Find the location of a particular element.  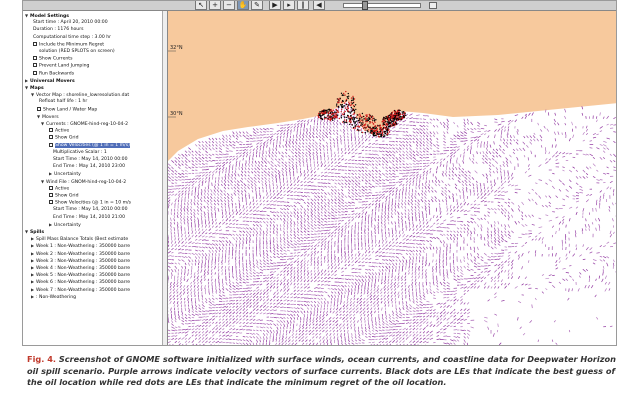

slider-end-icon is located at coordinates (433, 5).